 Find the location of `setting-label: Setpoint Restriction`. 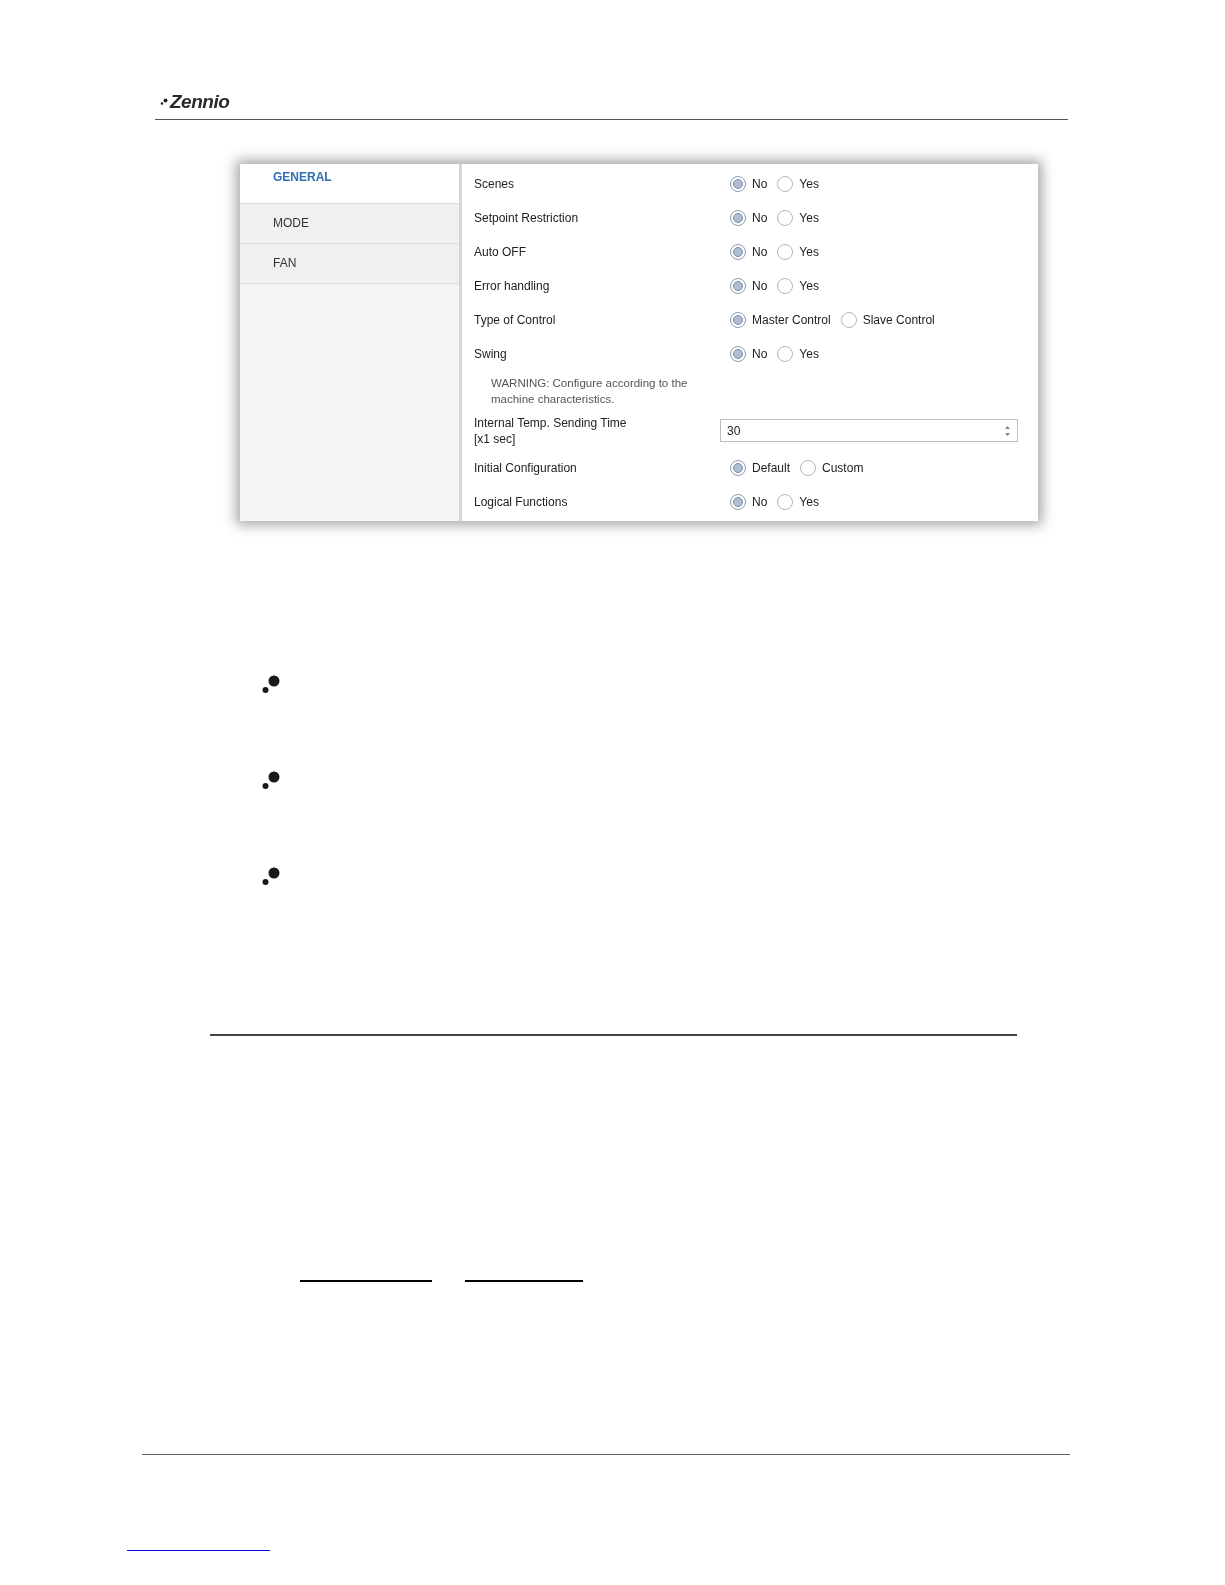

setting-label: Setpoint Restriction is located at coordinates (527, 218).